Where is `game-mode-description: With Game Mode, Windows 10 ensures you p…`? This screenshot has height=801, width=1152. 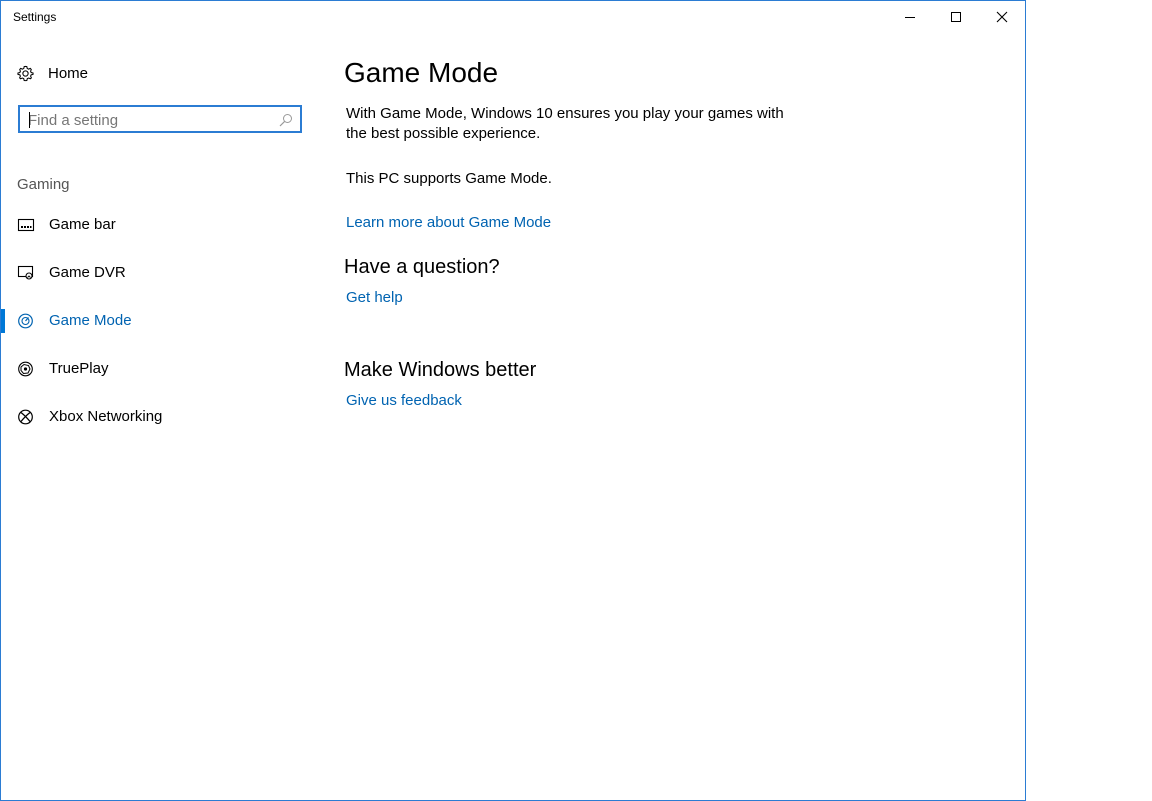 game-mode-description: With Game Mode, Windows 10 ensures you p… is located at coordinates (565, 123).